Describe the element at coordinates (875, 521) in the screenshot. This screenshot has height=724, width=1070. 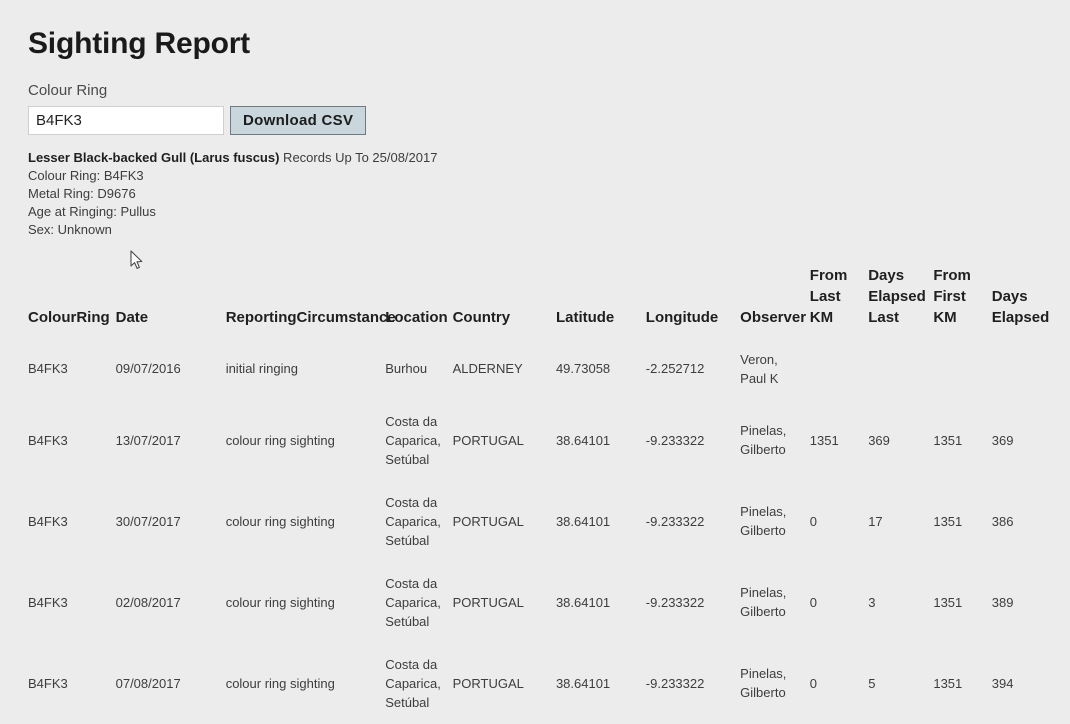
I see `cell-days-elapsed-last: 17` at that location.